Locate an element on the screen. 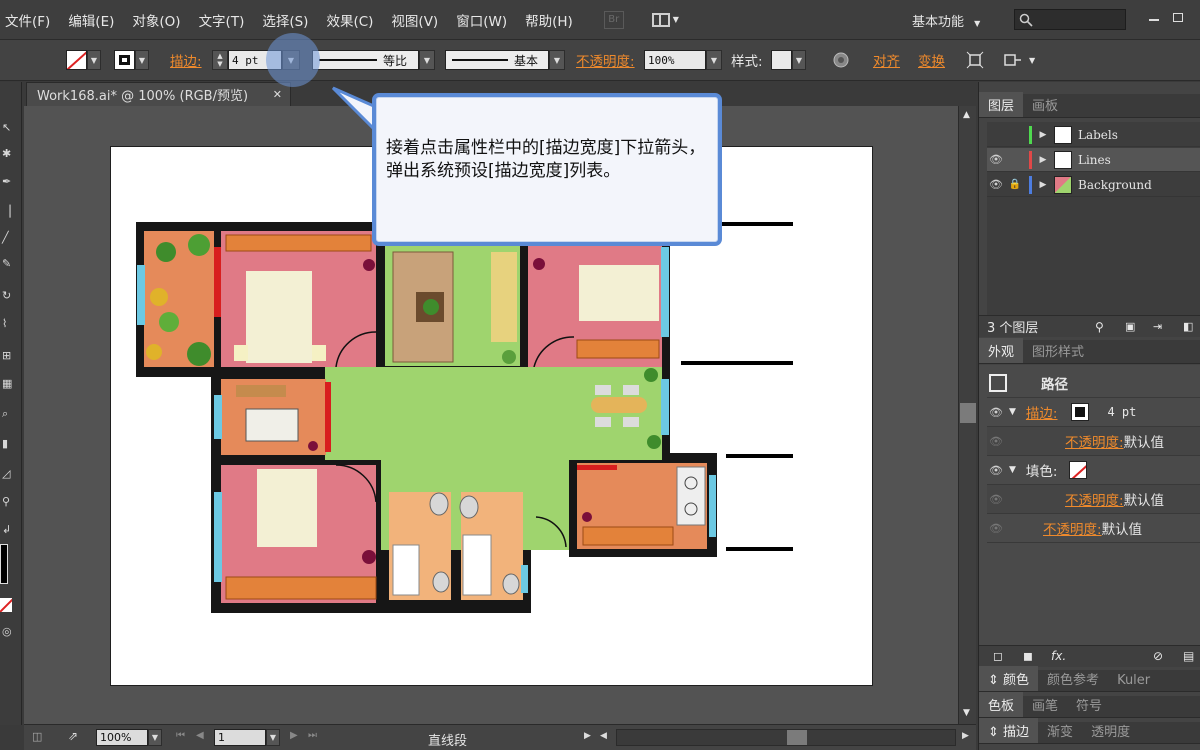 Image resolution: width=1200 pixels, height=750 pixels. lock-icon: 🔒 is located at coordinates (1015, 184).